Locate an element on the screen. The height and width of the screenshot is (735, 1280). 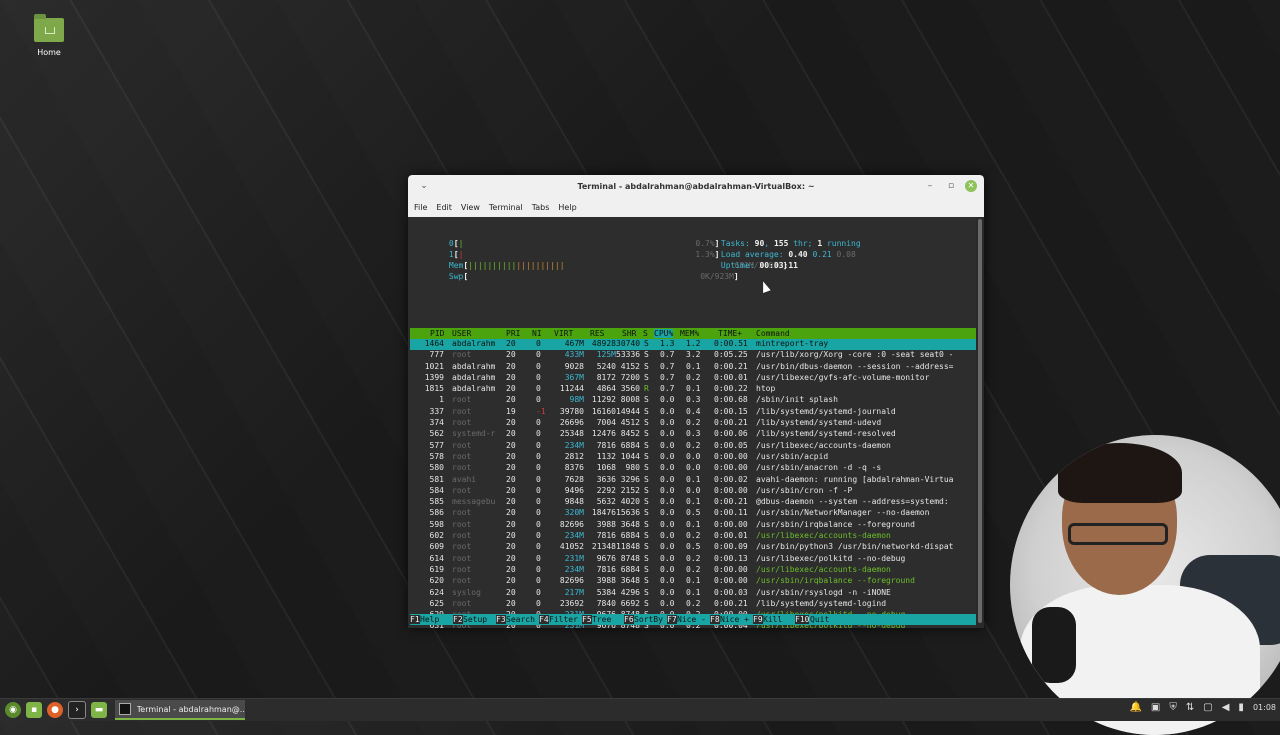
update-icon: ▢ is located at coordinates (1207, 707).